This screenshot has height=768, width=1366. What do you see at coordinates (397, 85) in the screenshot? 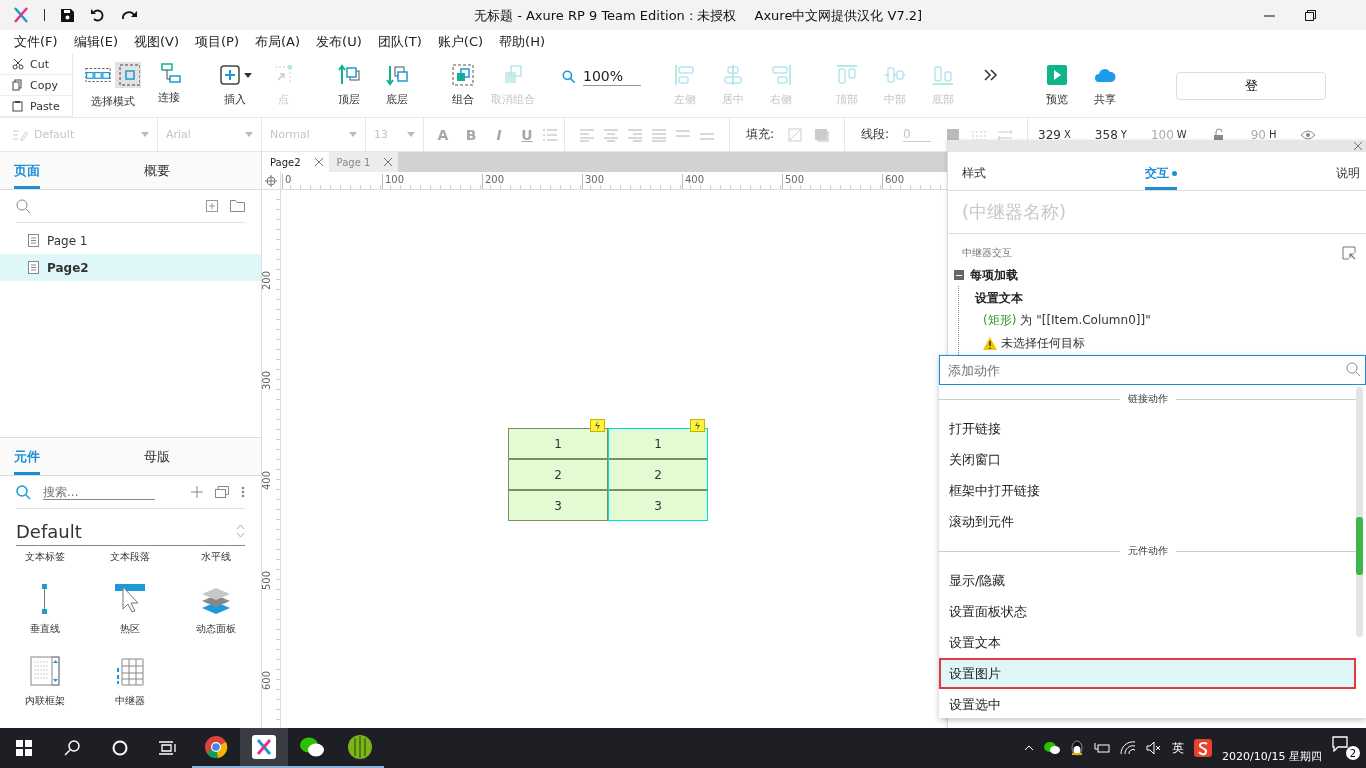
I see `toolbar-button: 底层` at bounding box center [397, 85].